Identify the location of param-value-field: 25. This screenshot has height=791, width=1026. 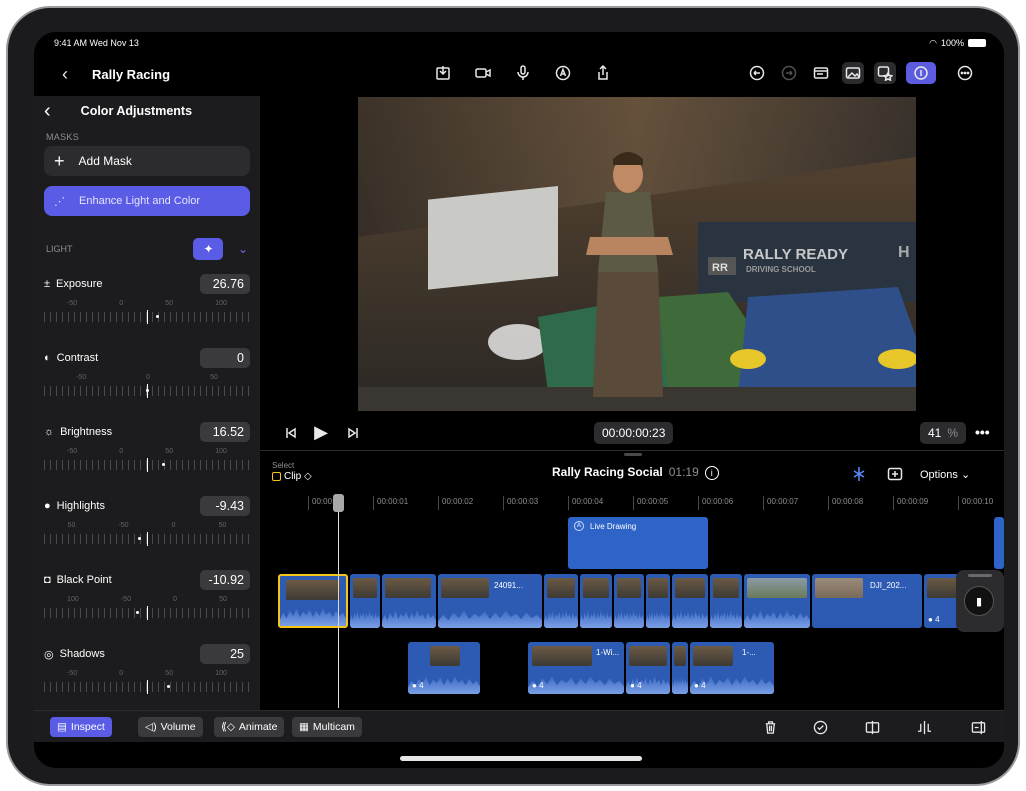
(225, 654).